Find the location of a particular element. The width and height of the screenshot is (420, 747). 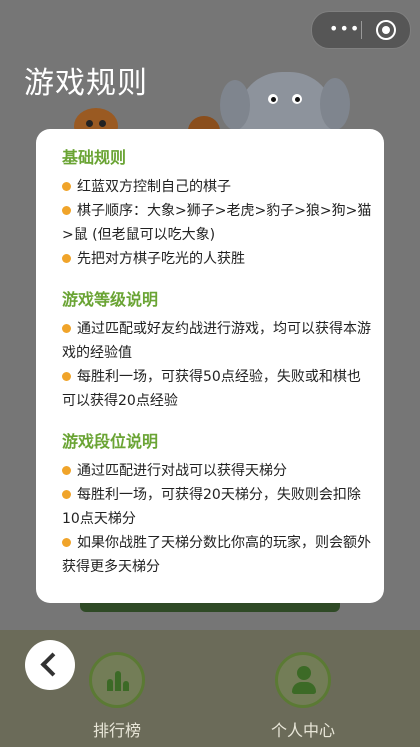

target-circle-icon is located at coordinates (386, 30).